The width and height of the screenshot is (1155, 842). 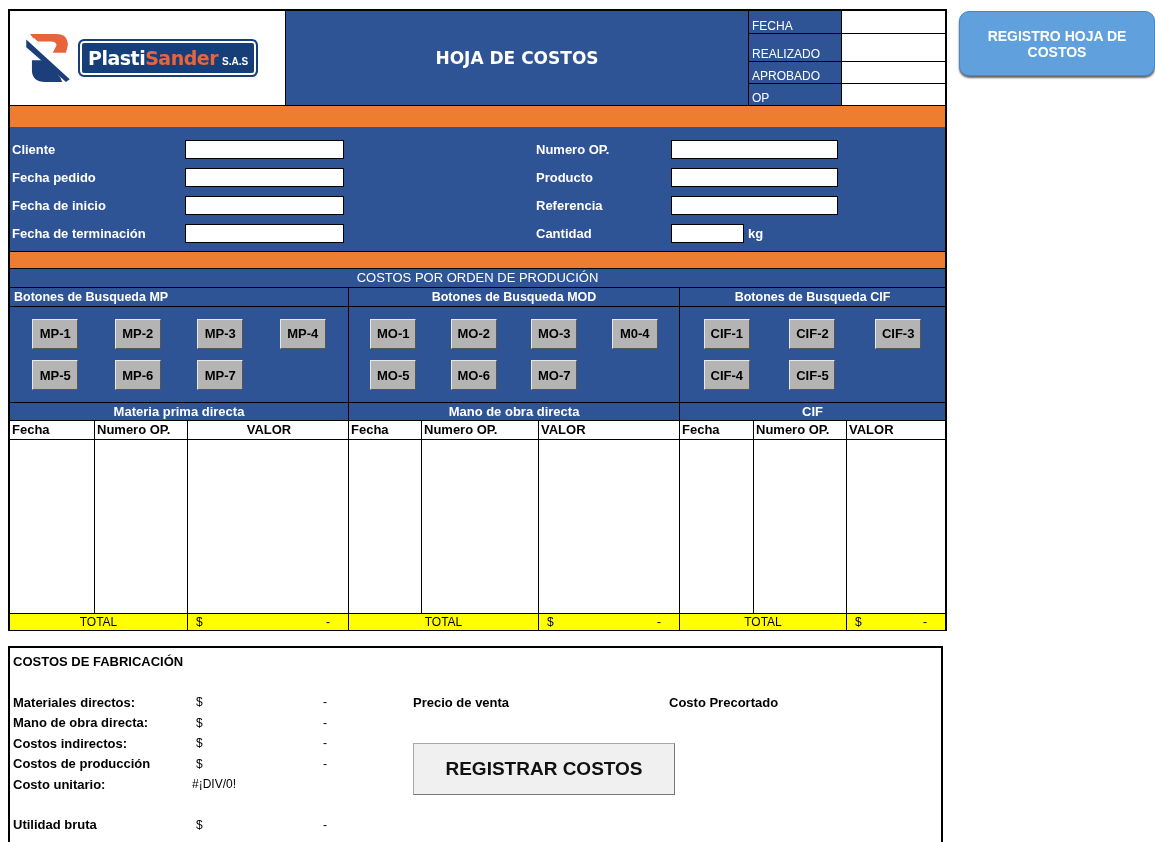 What do you see at coordinates (82, 764) in the screenshot?
I see `summary-label: Costos de producción` at bounding box center [82, 764].